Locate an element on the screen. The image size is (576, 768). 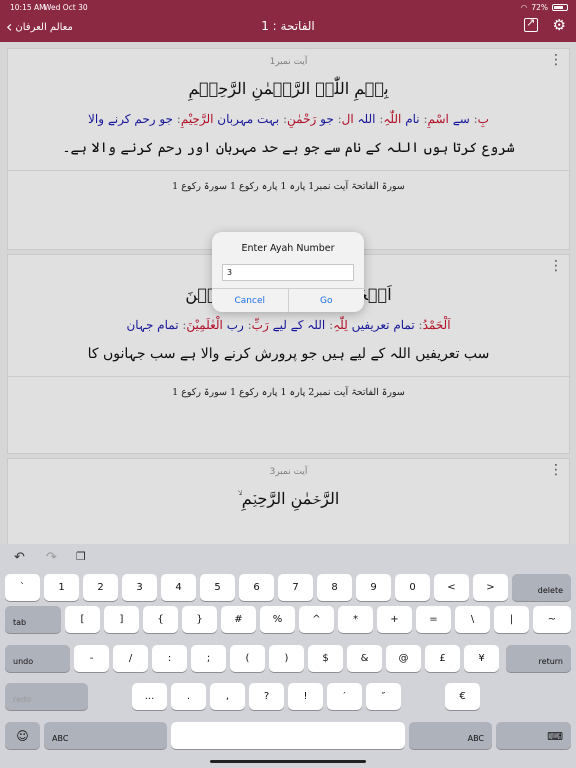
key: . is located at coordinates (188, 696).